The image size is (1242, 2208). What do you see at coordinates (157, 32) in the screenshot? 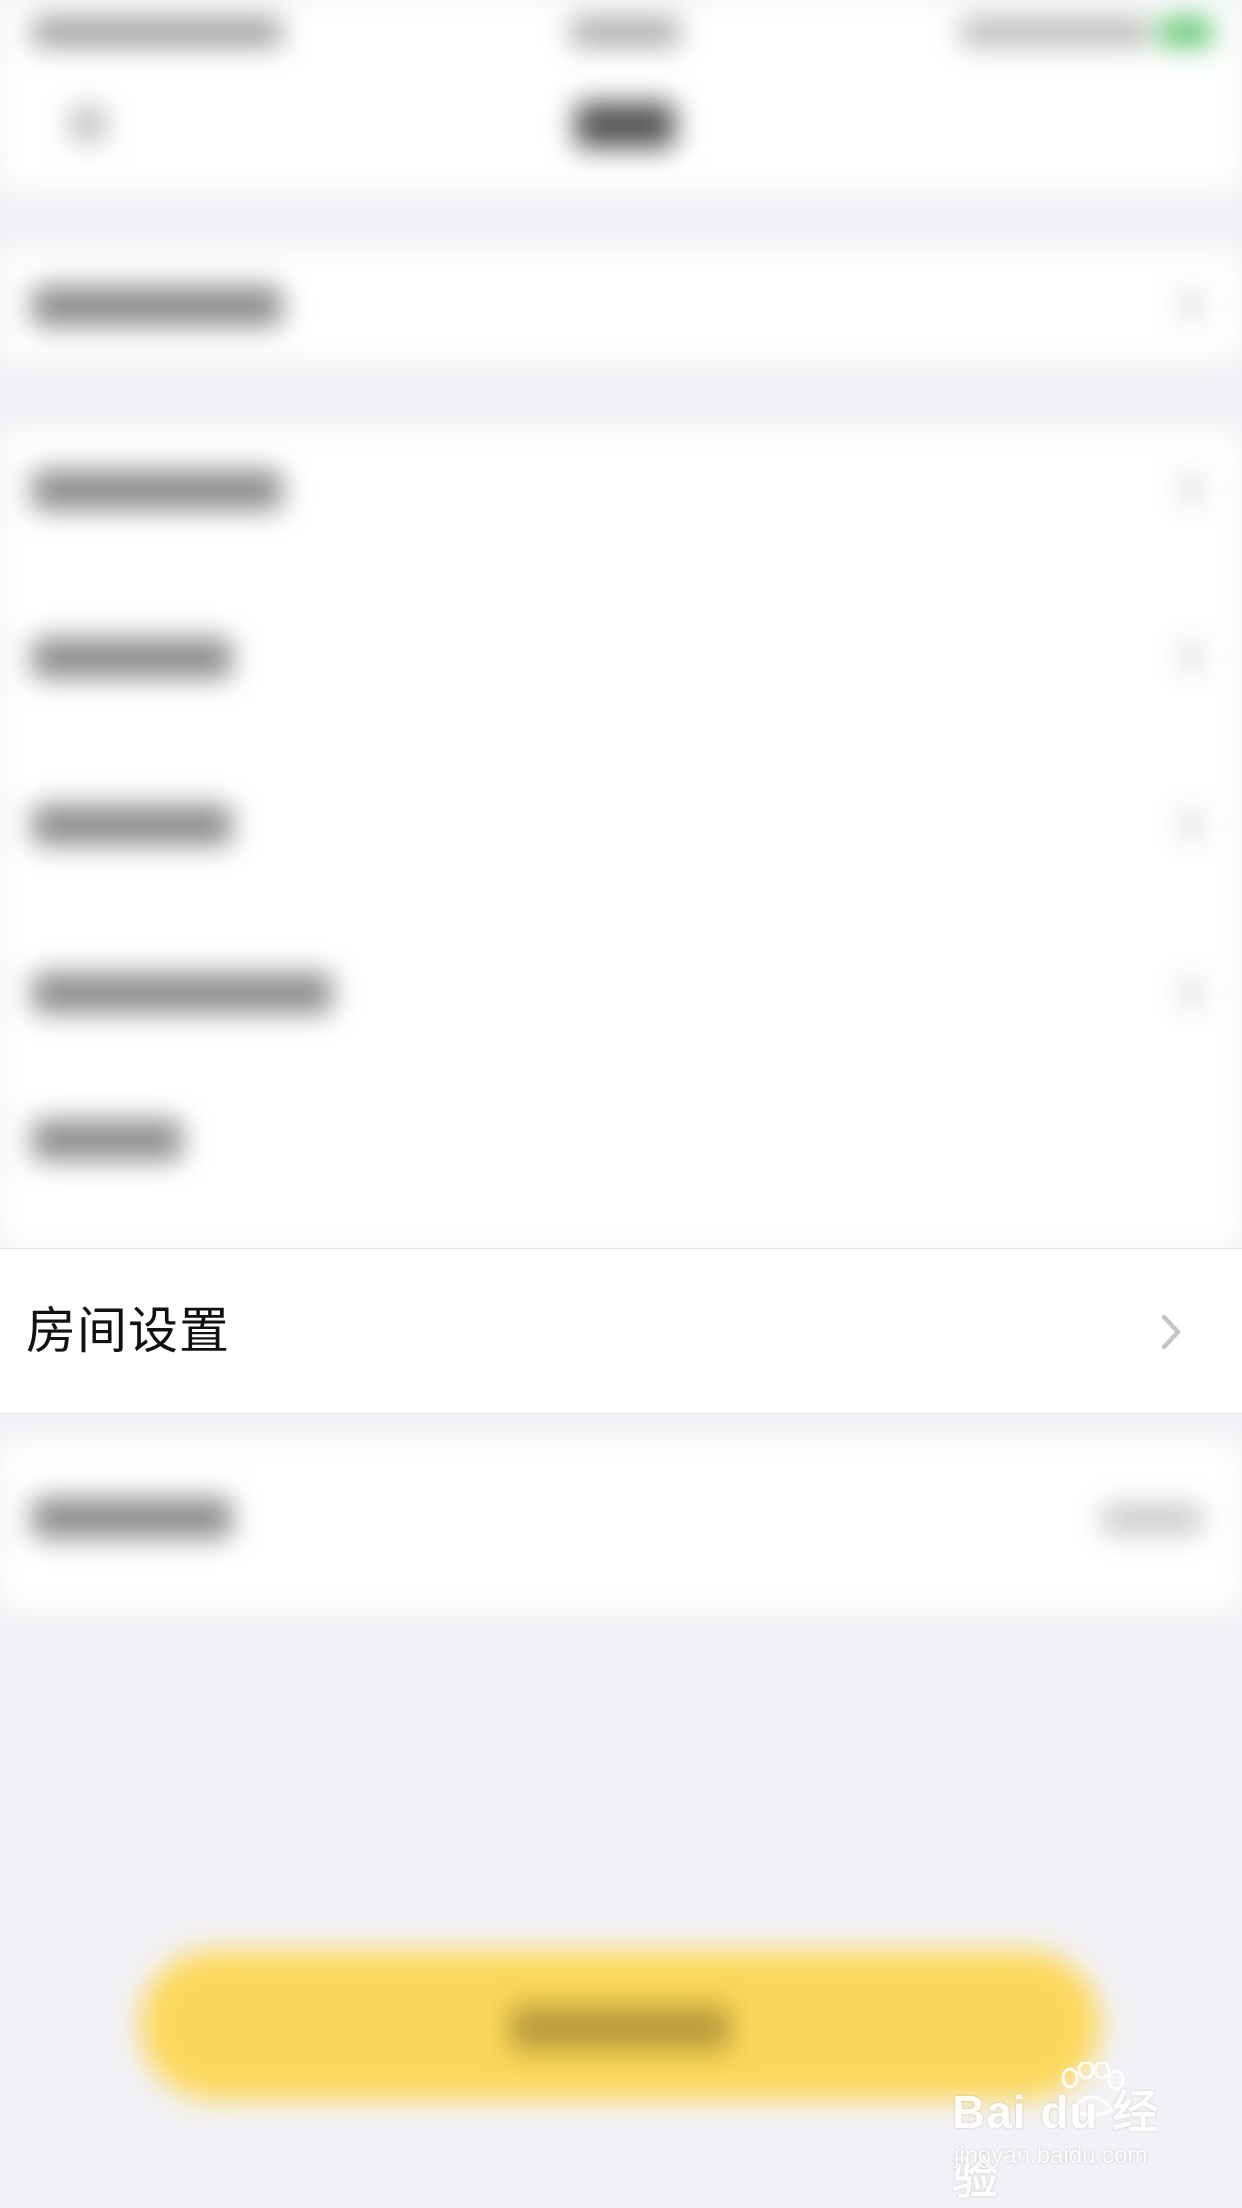
I see `status-bar-left` at bounding box center [157, 32].